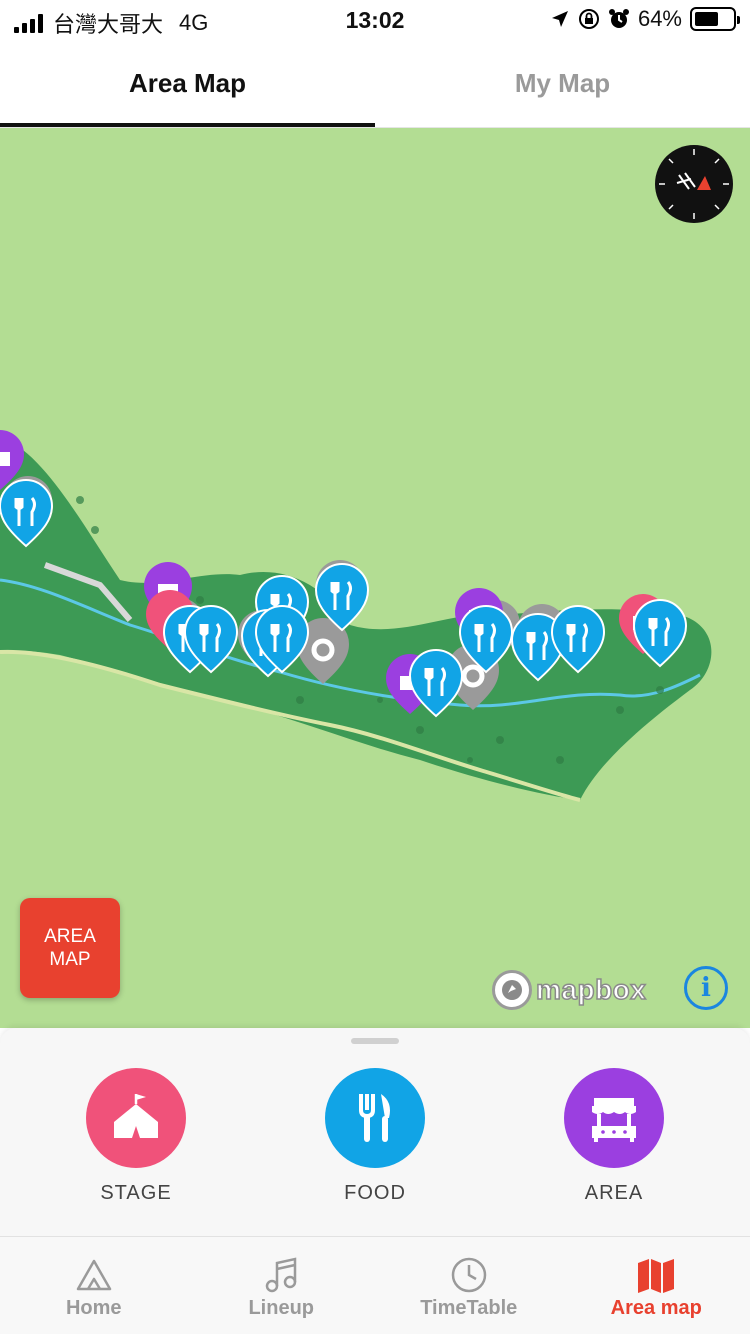 The height and width of the screenshot is (1334, 750). Describe the element at coordinates (707, 19) in the screenshot. I see `battery-level` at that location.